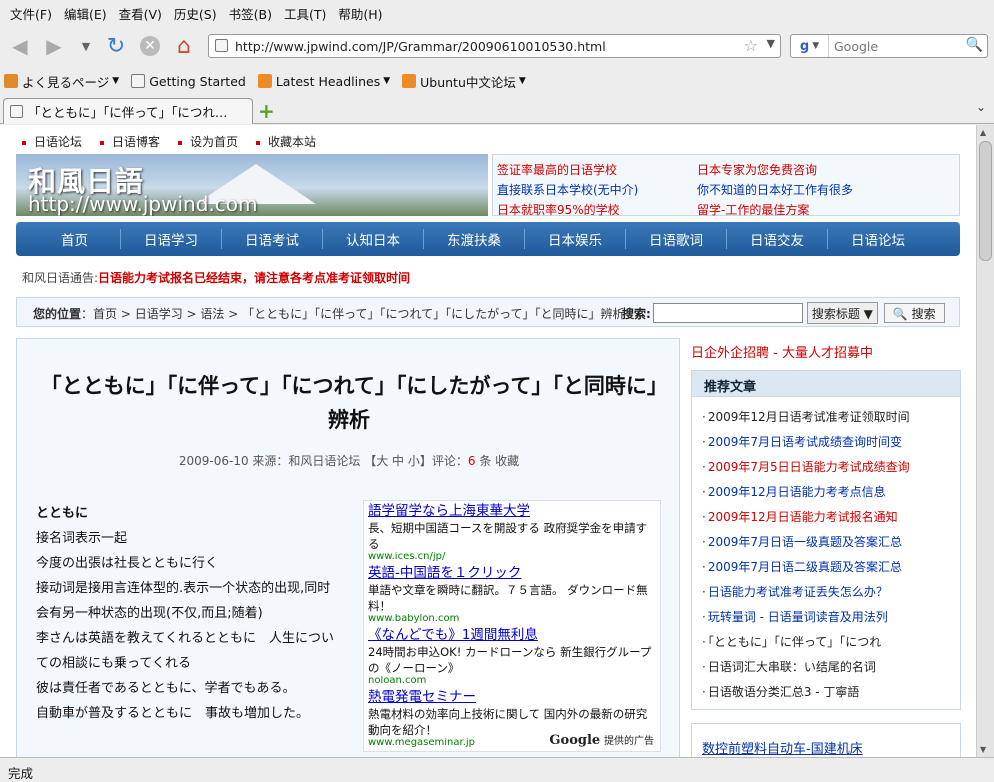 The height and width of the screenshot is (782, 994). Describe the element at coordinates (68, 239) in the screenshot. I see `nav-home: 首页` at that location.